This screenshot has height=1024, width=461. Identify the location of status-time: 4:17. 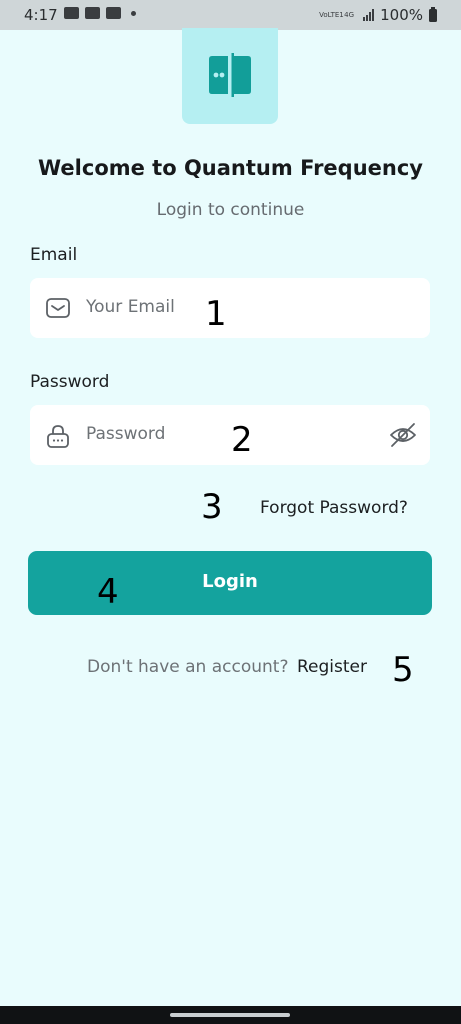
(41, 15).